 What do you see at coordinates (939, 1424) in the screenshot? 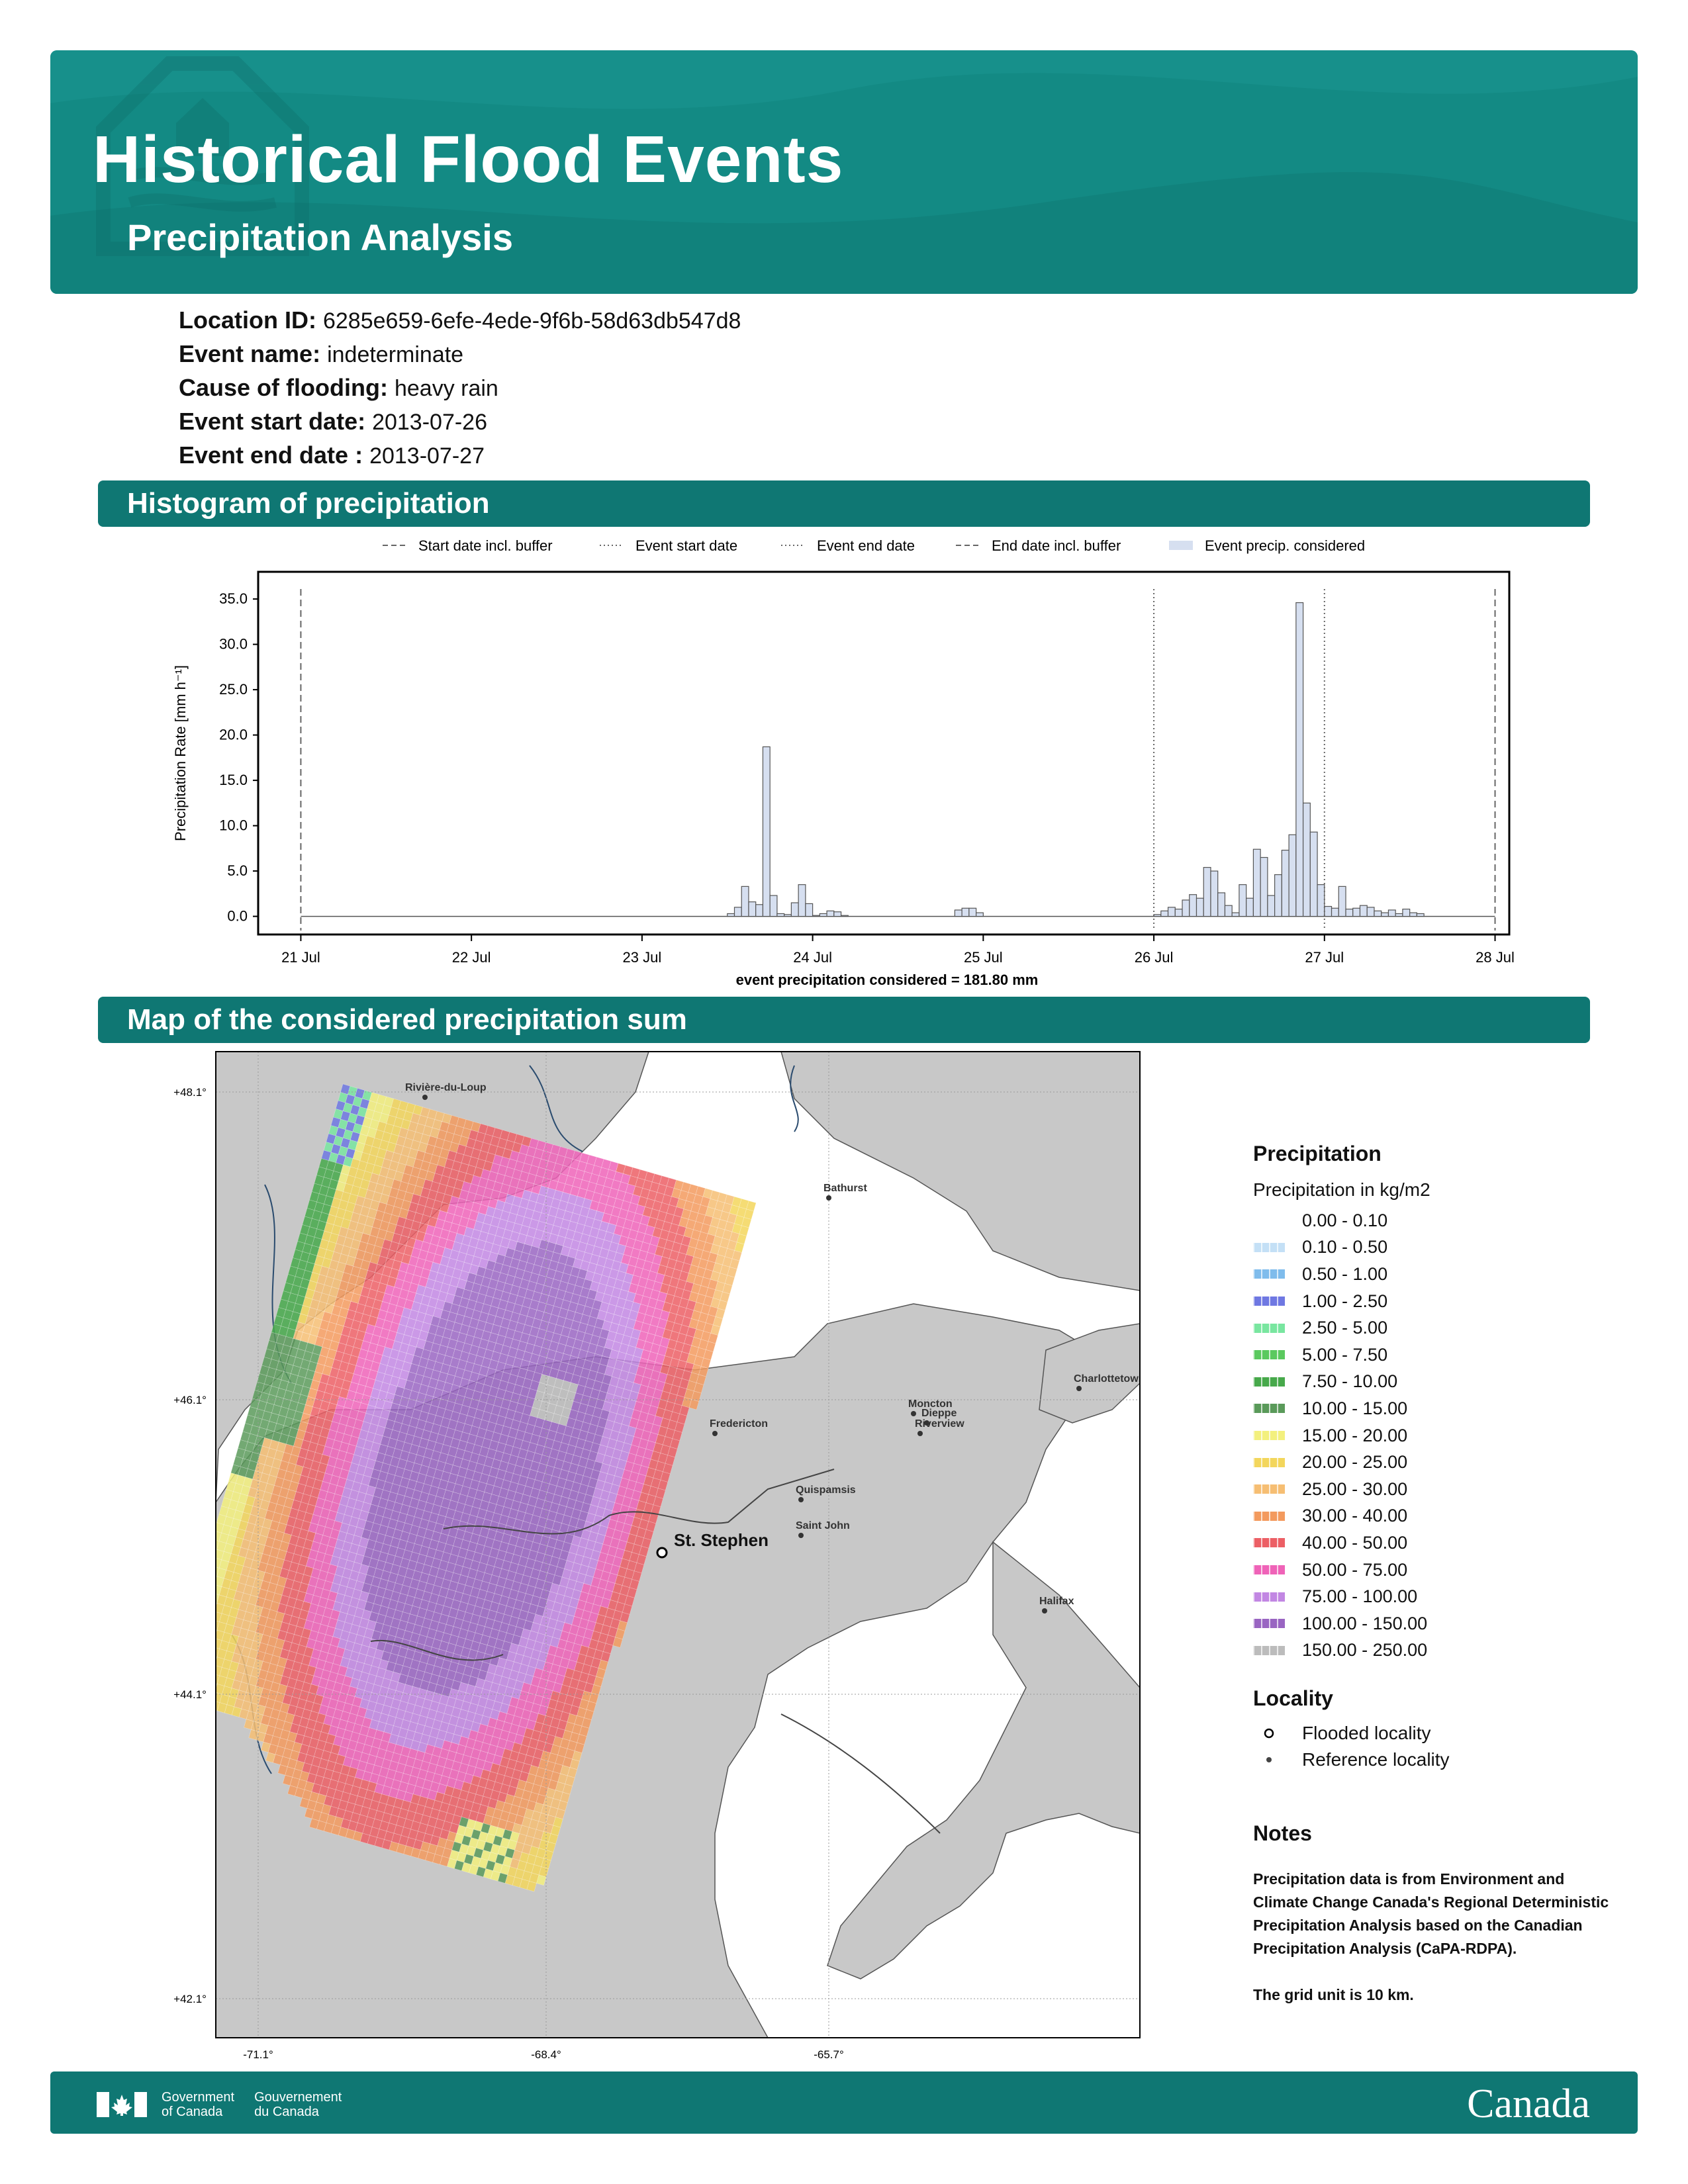
I see `place-label: Riverview` at bounding box center [939, 1424].